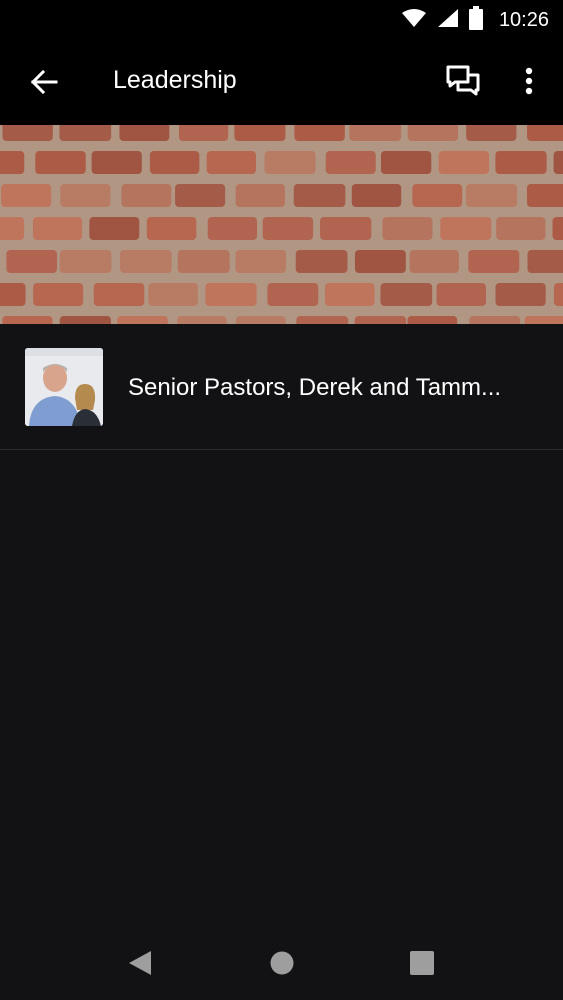 The image size is (563, 1000). What do you see at coordinates (475, 20) in the screenshot?
I see `battery-icon` at bounding box center [475, 20].